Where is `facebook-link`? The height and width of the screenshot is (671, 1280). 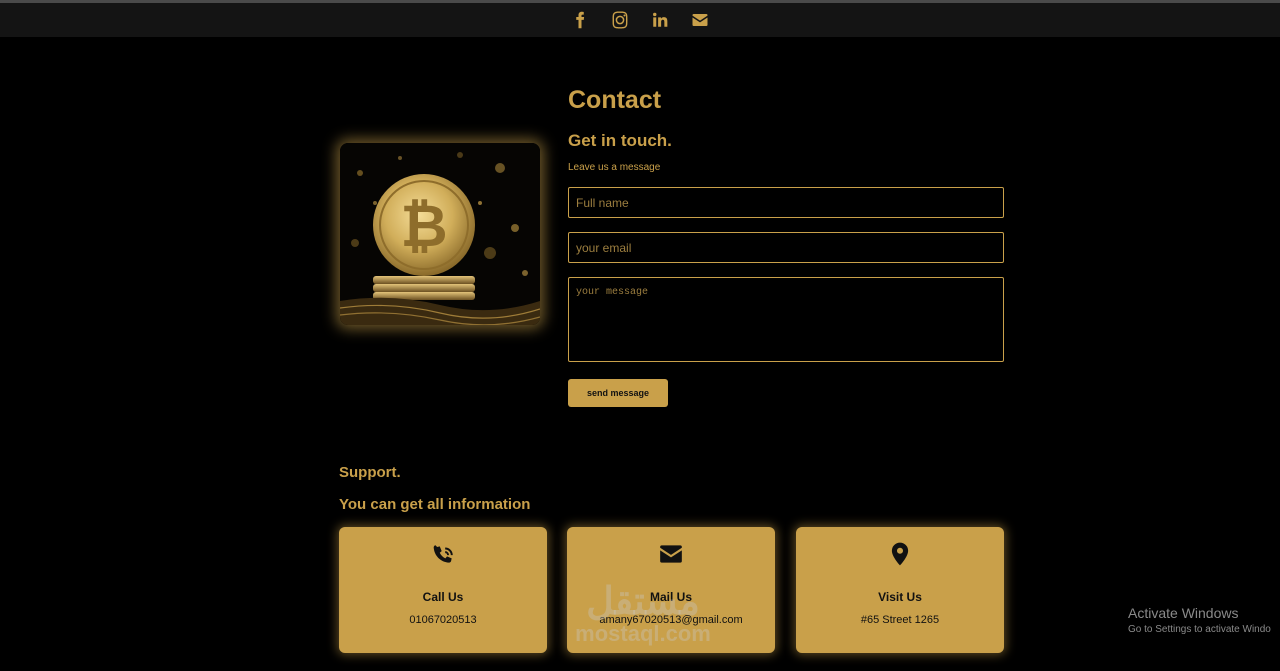
facebook-link is located at coordinates (580, 20).